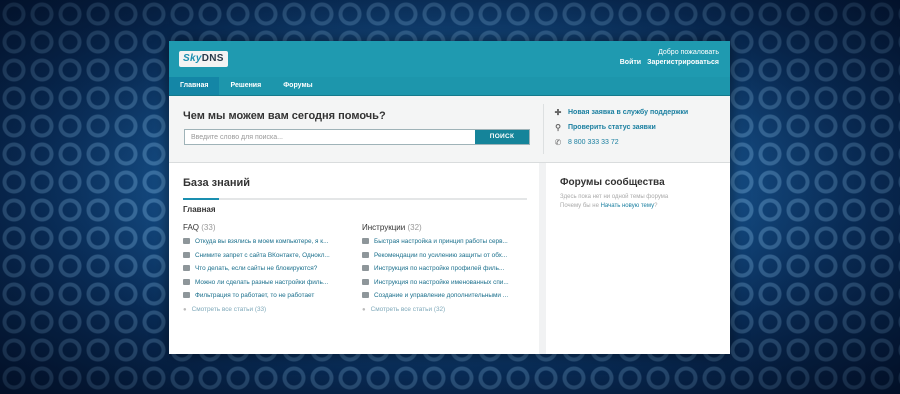 Image resolution: width=900 pixels, height=394 pixels. What do you see at coordinates (683, 62) in the screenshot?
I see `register-link: Зарегистрироваться` at bounding box center [683, 62].